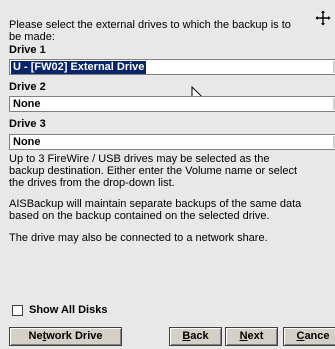  Describe the element at coordinates (79, 67) in the screenshot. I see `drive1-value: U - [FW02] External Drive` at that location.